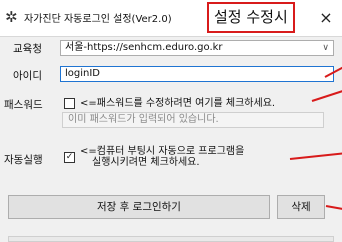  I want to click on autorun-checkbox-text-1: <=컴퓨터 부팅시 자동으로 프로그램을, so click(162, 151).